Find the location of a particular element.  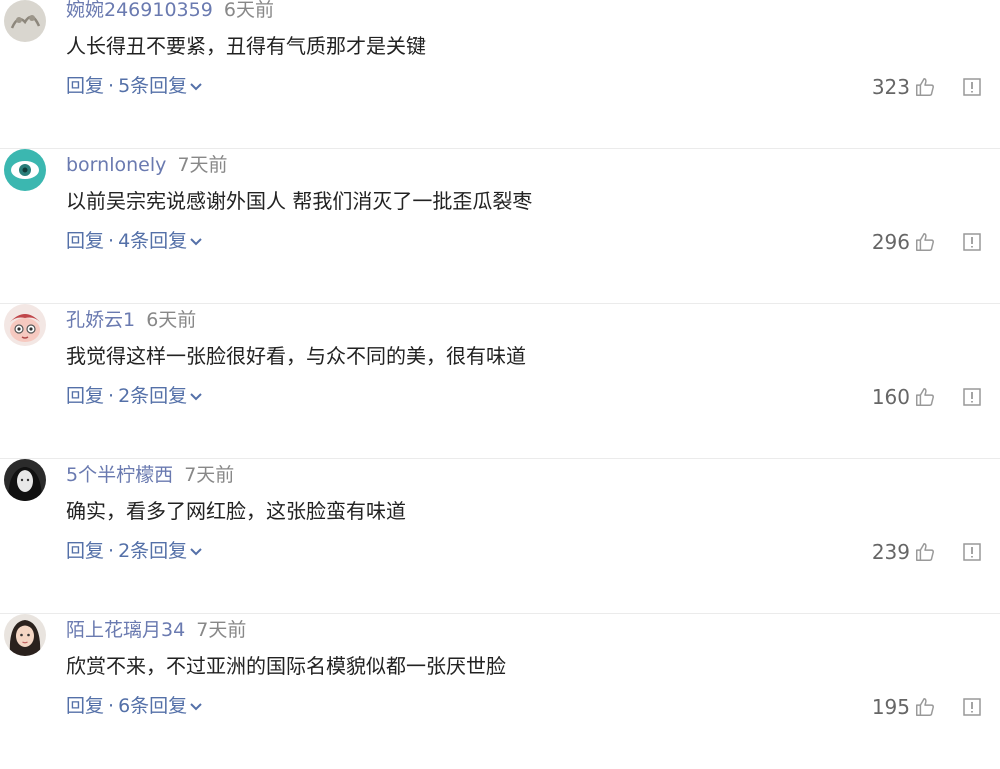

username: bornlonely is located at coordinates (116, 165).